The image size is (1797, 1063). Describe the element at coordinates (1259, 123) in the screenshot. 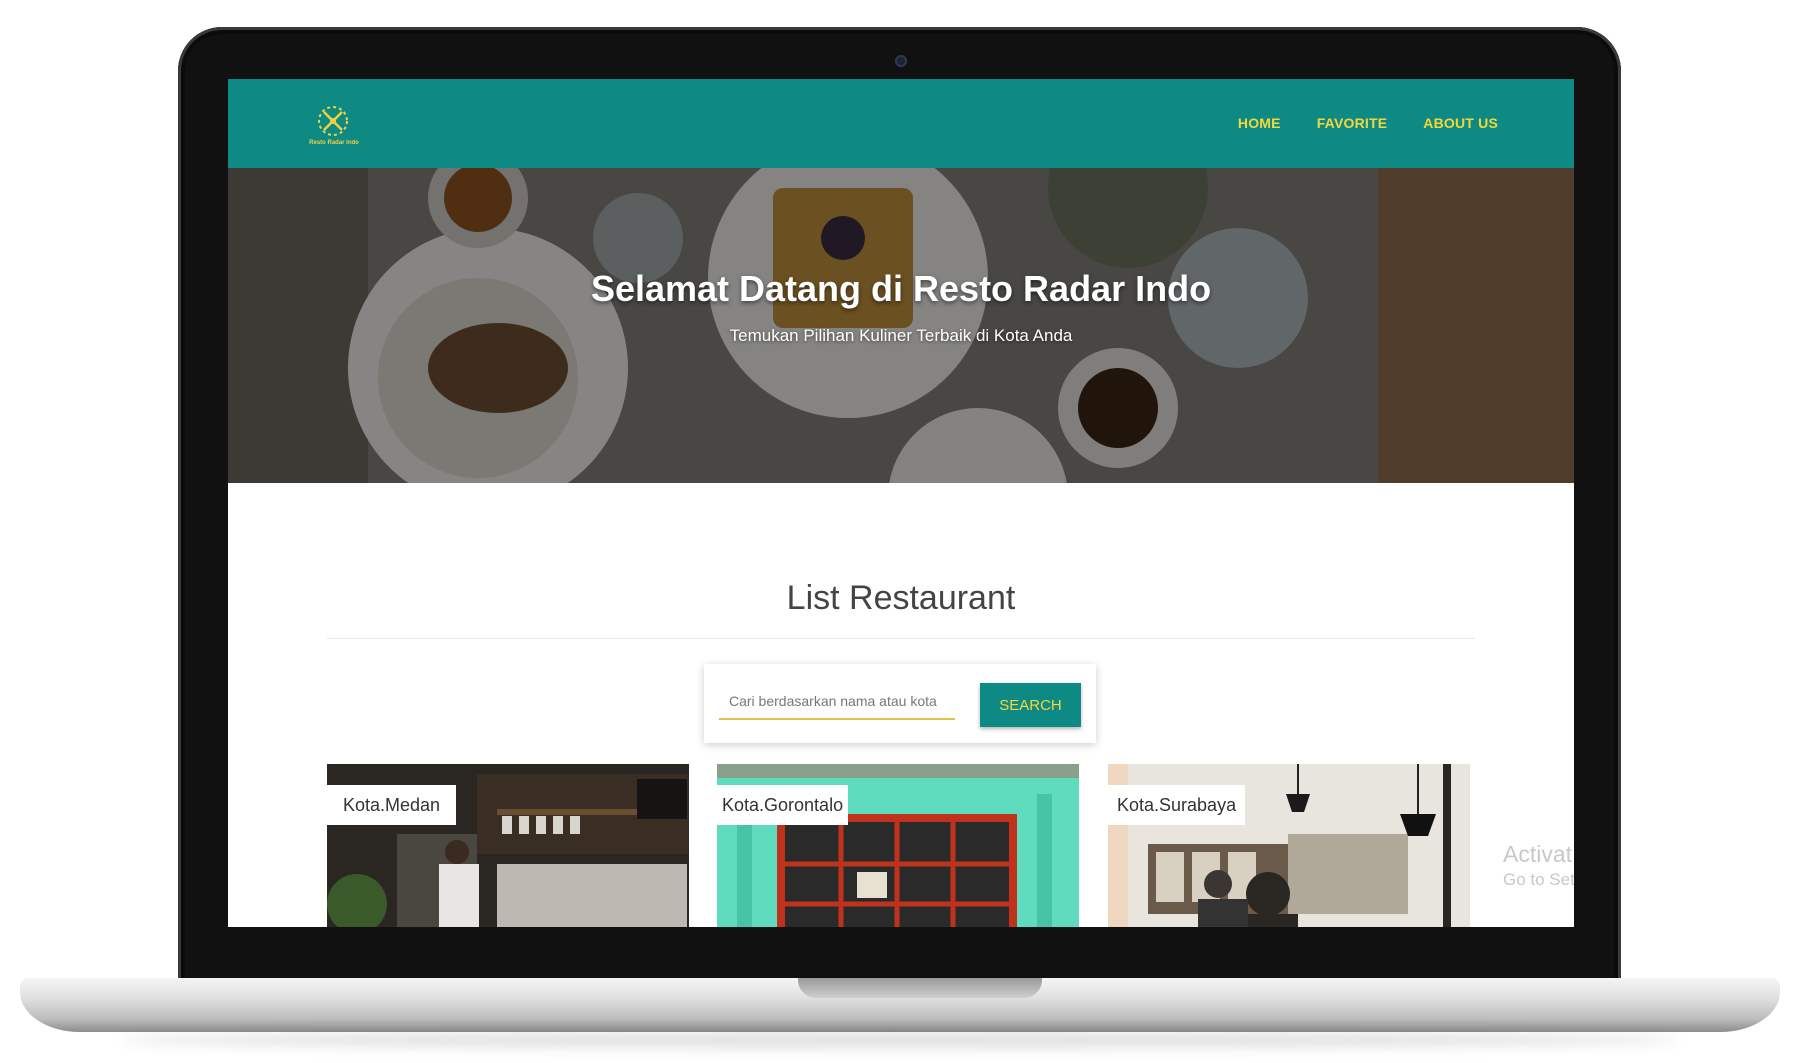

I see `nav-home-link: HOME` at that location.